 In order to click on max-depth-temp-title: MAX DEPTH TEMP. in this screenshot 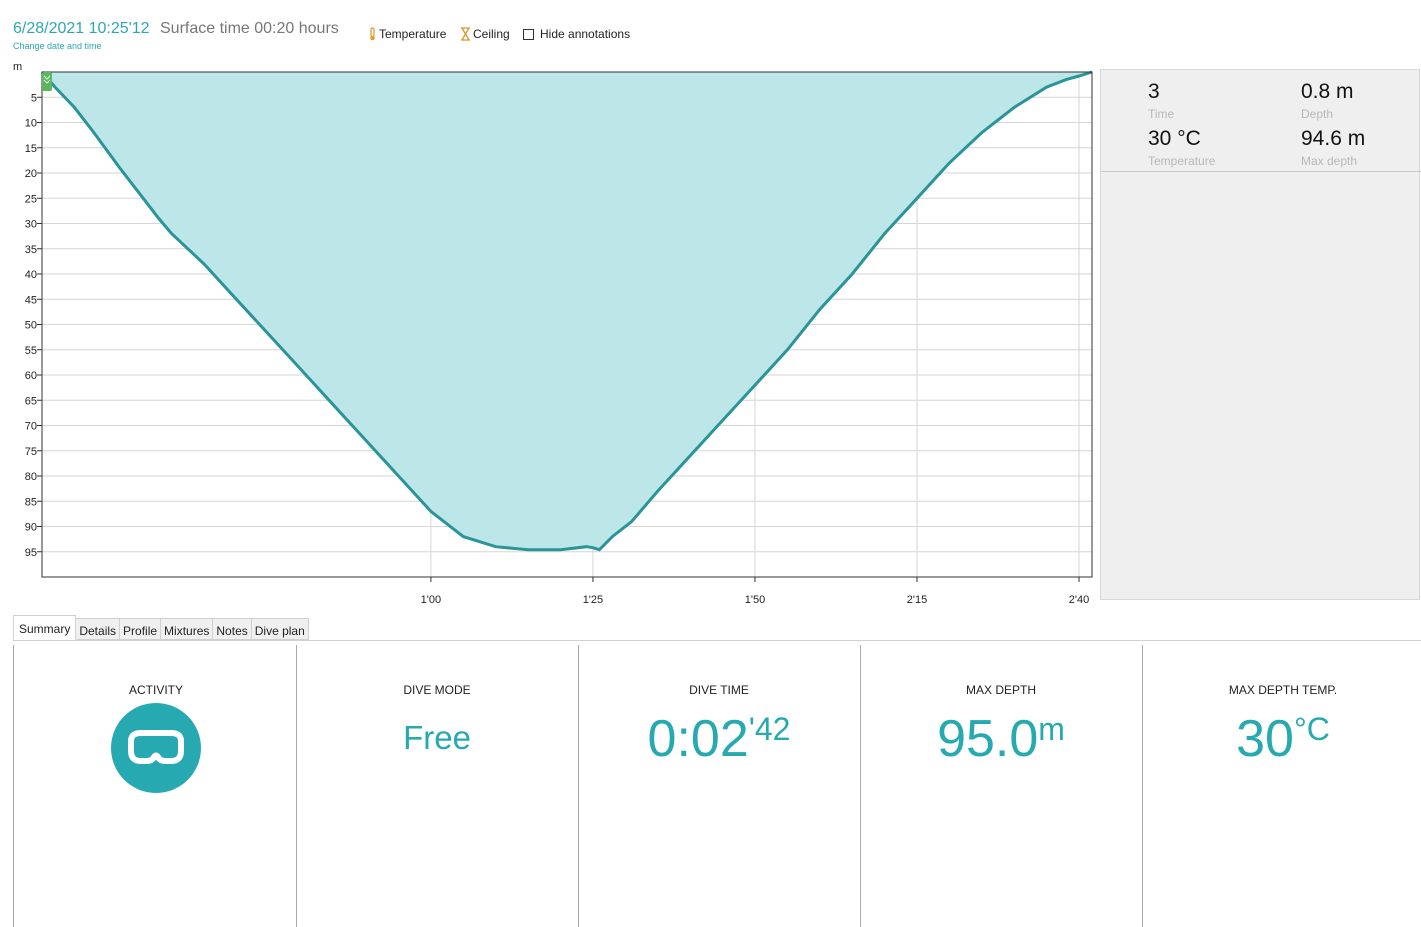, I will do `click(1283, 690)`.